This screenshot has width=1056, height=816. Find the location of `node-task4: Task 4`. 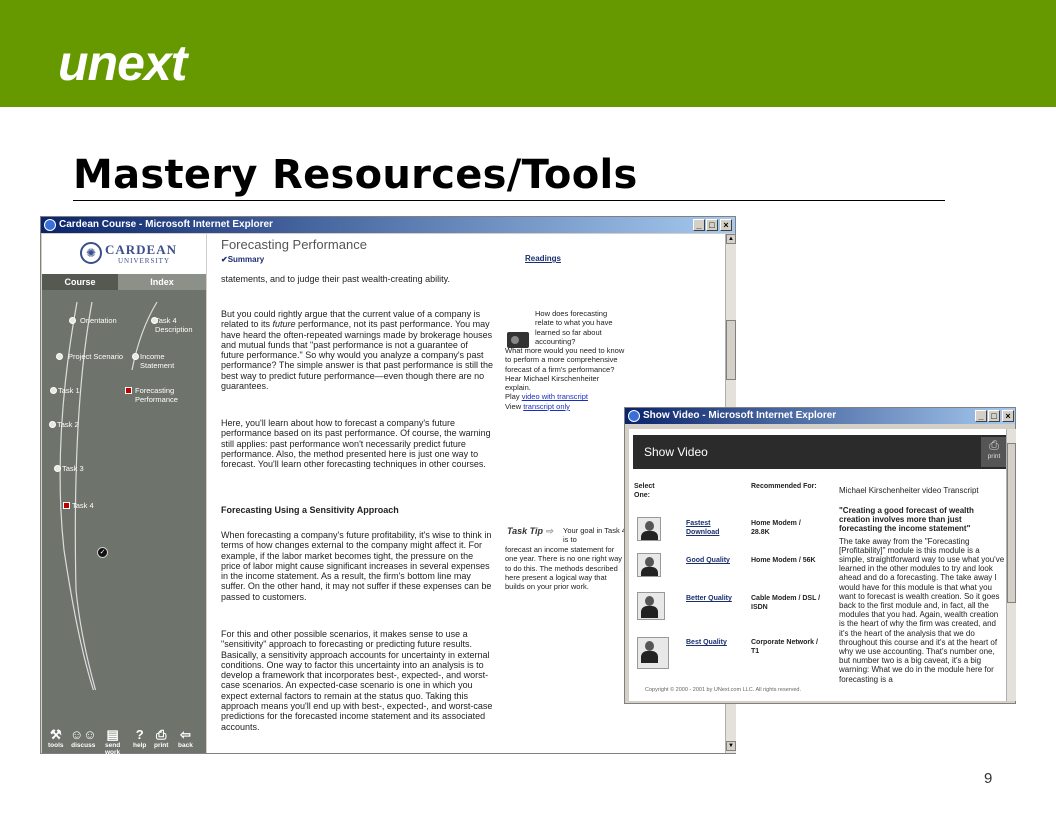

node-task4: Task 4 is located at coordinates (83, 505).